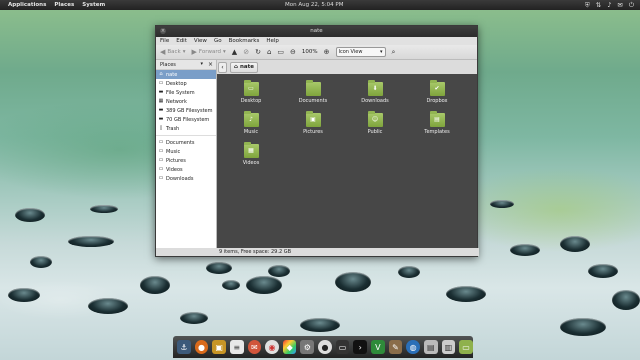 This screenshot has height=360, width=640. What do you see at coordinates (327, 52) in the screenshot?
I see `zoom-in-button: ⊕` at bounding box center [327, 52].